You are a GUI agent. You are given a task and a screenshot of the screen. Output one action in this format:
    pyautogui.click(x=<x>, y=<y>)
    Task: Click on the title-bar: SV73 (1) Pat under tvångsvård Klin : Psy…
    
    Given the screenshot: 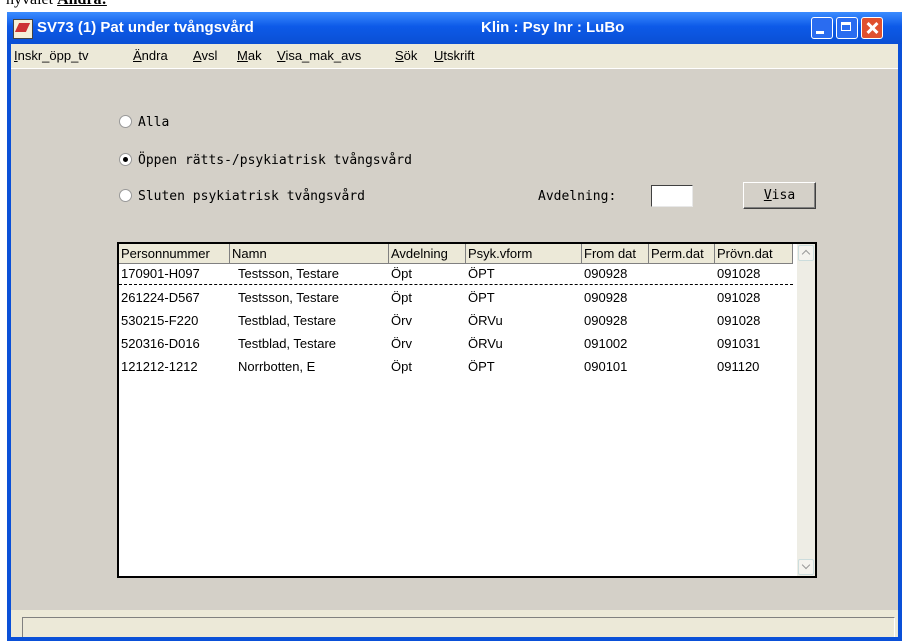 What is the action you would take?
    pyautogui.click(x=454, y=28)
    